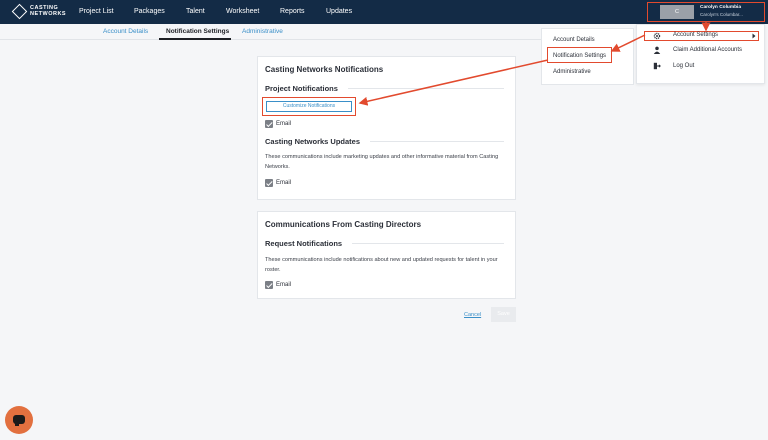 The image size is (768, 440). Describe the element at coordinates (677, 12) in the screenshot. I see `avatar: C` at that location.